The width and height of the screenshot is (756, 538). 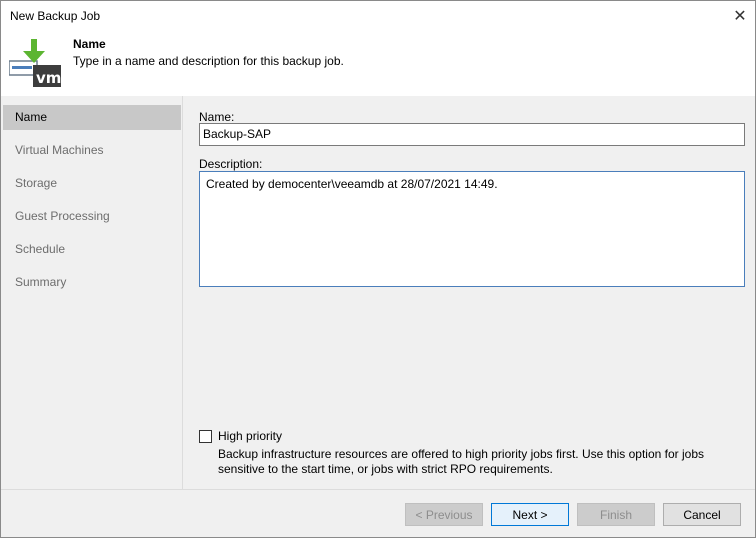 What do you see at coordinates (92, 282) in the screenshot?
I see `sidebar-item-summary: Summary` at bounding box center [92, 282].